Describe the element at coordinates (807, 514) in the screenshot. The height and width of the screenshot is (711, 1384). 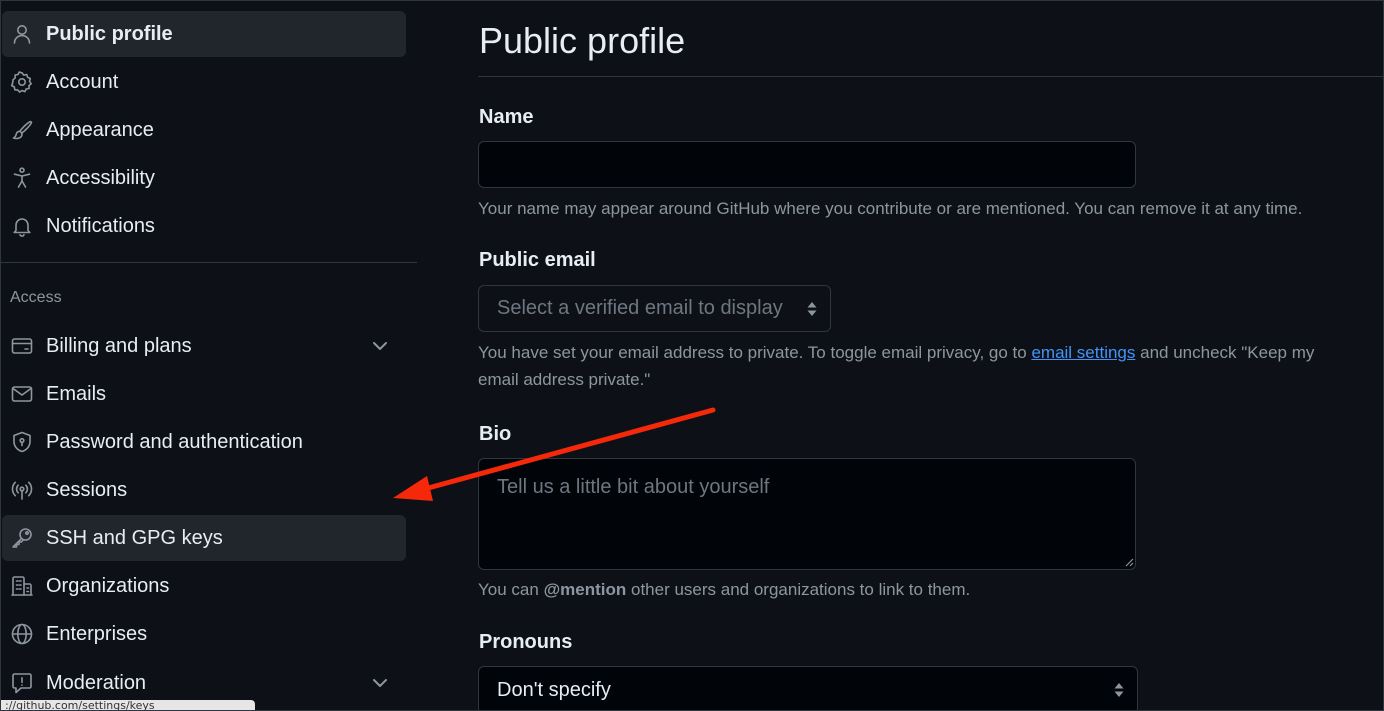
I see `bio-textarea` at that location.